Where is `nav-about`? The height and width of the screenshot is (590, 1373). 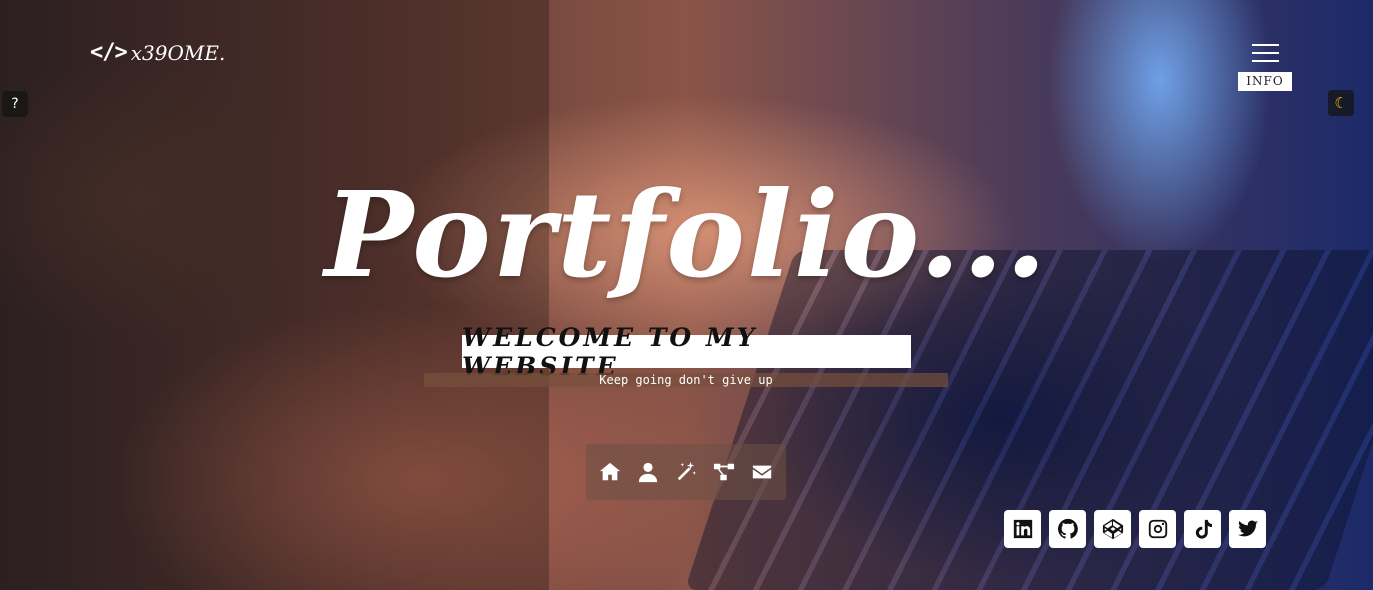 nav-about is located at coordinates (648, 472).